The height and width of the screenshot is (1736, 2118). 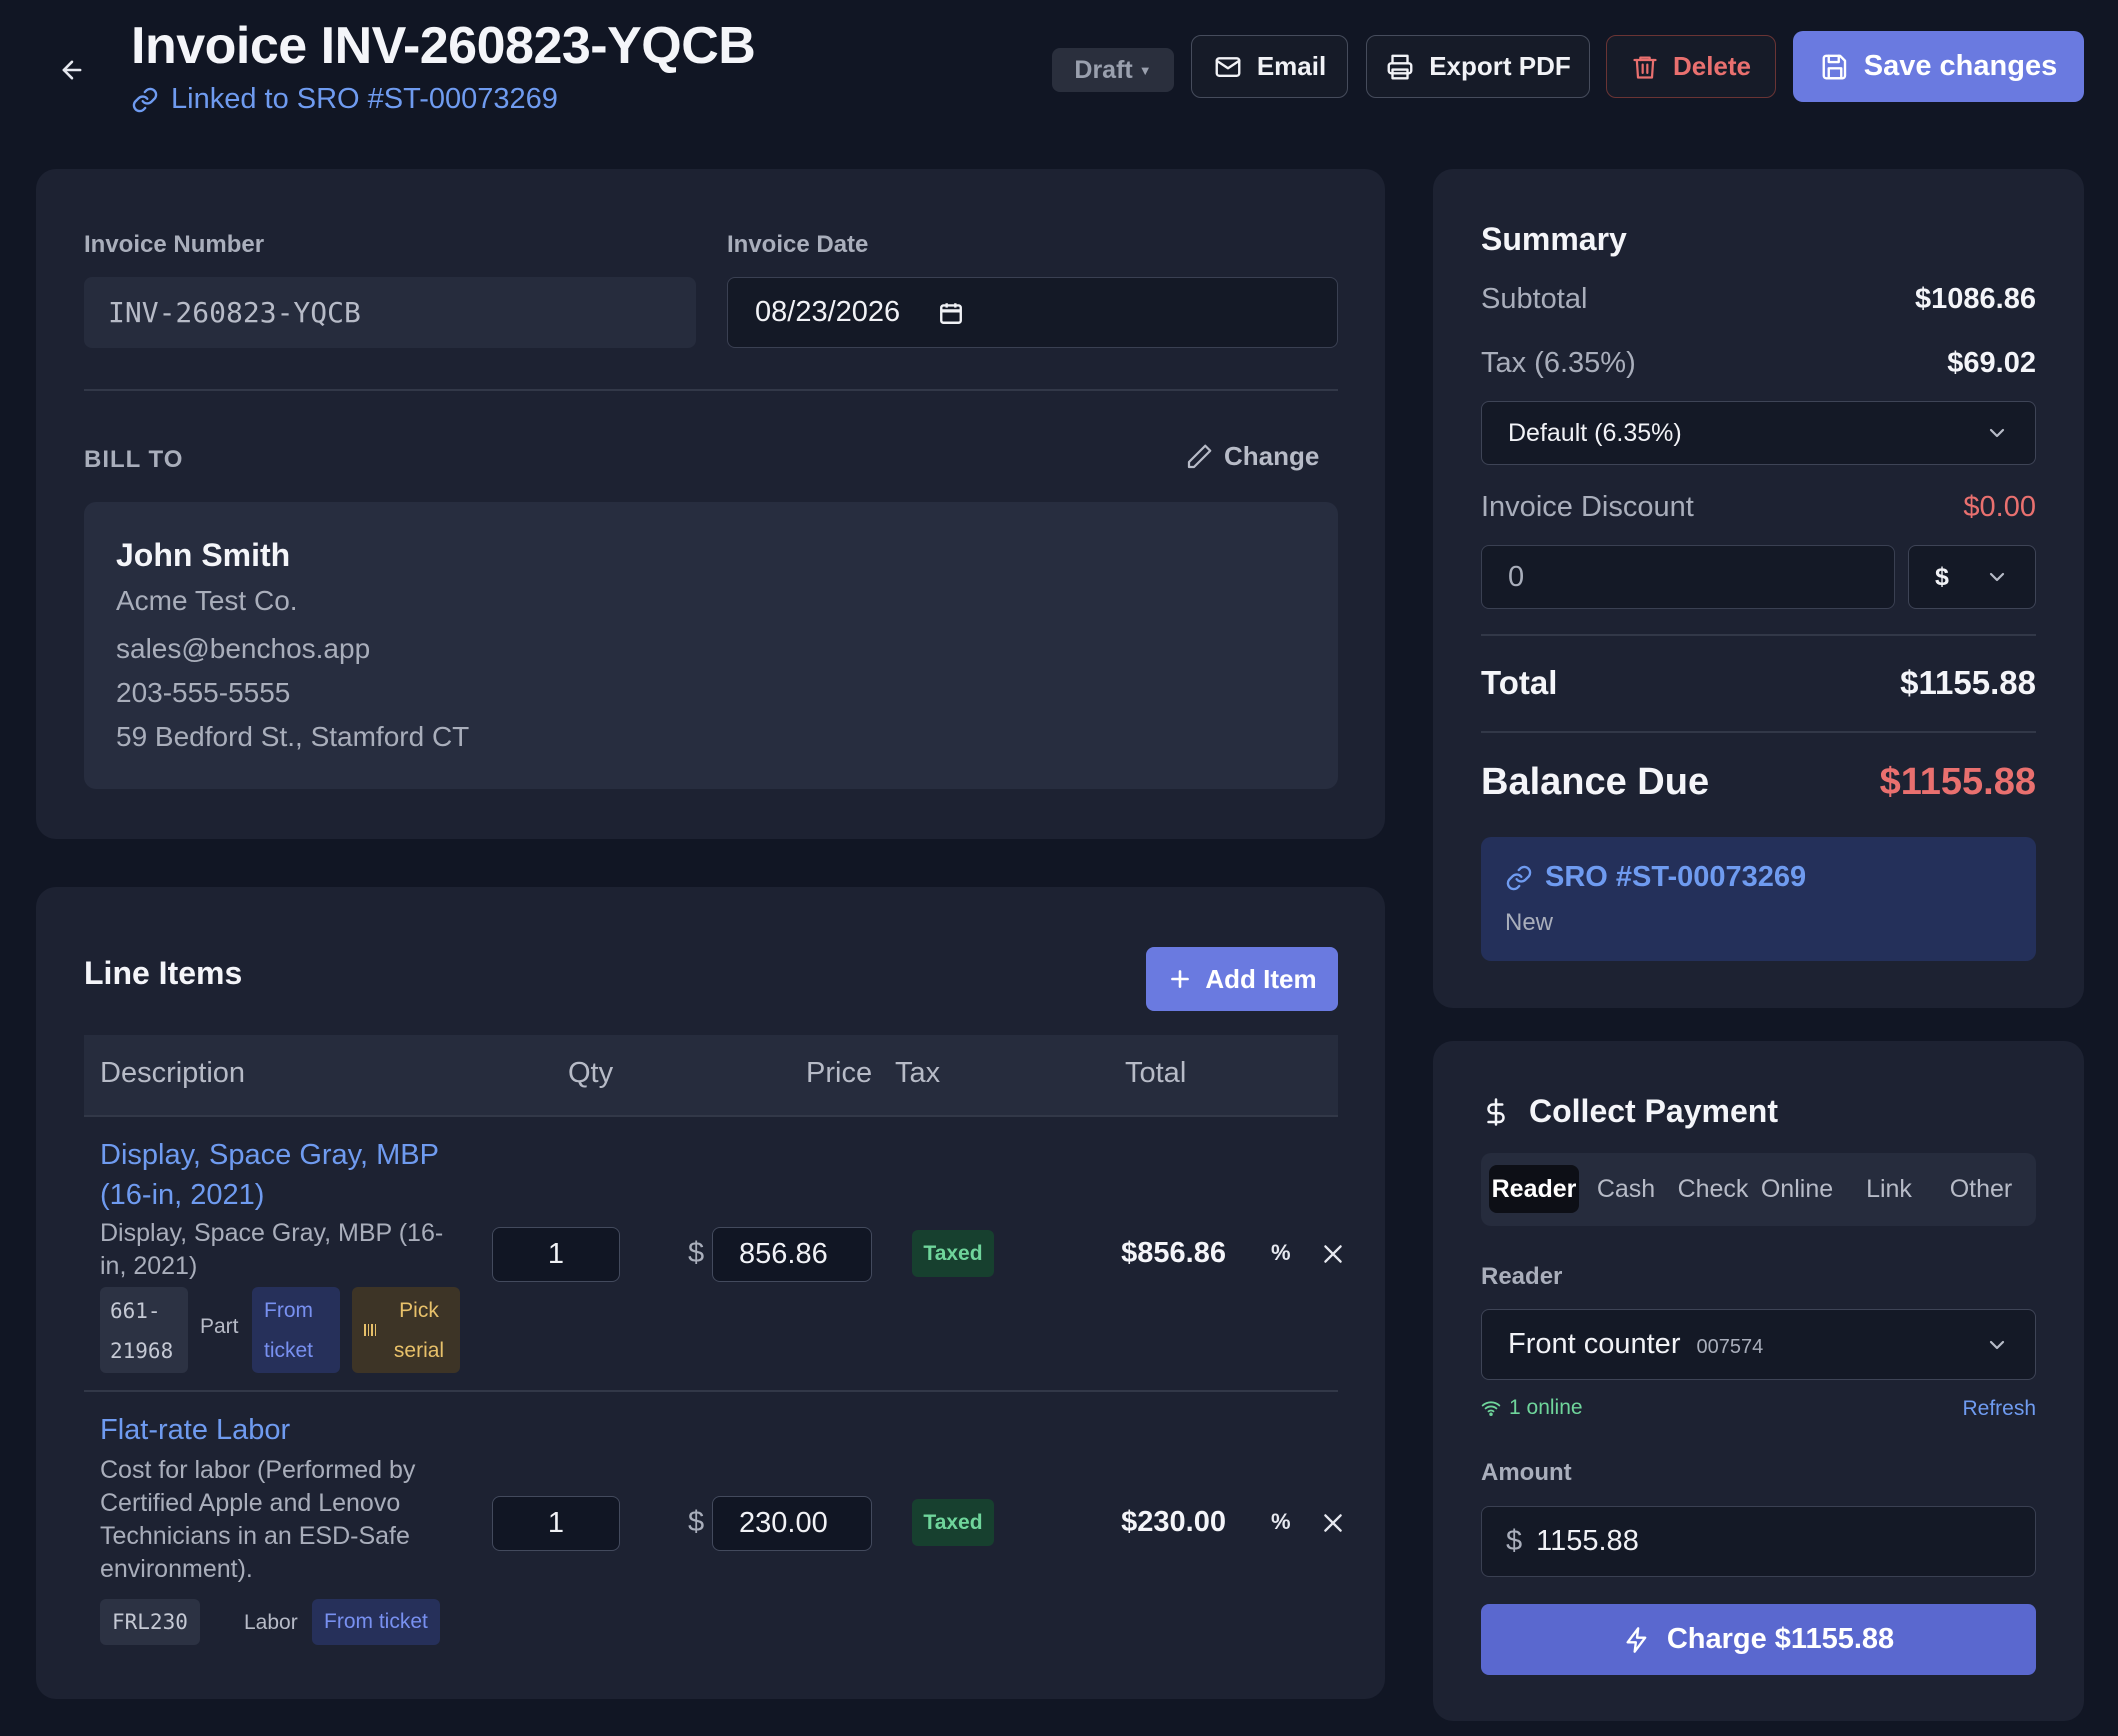 What do you see at coordinates (828, 312) in the screenshot?
I see `invoice-date-value: 08/23/2026` at bounding box center [828, 312].